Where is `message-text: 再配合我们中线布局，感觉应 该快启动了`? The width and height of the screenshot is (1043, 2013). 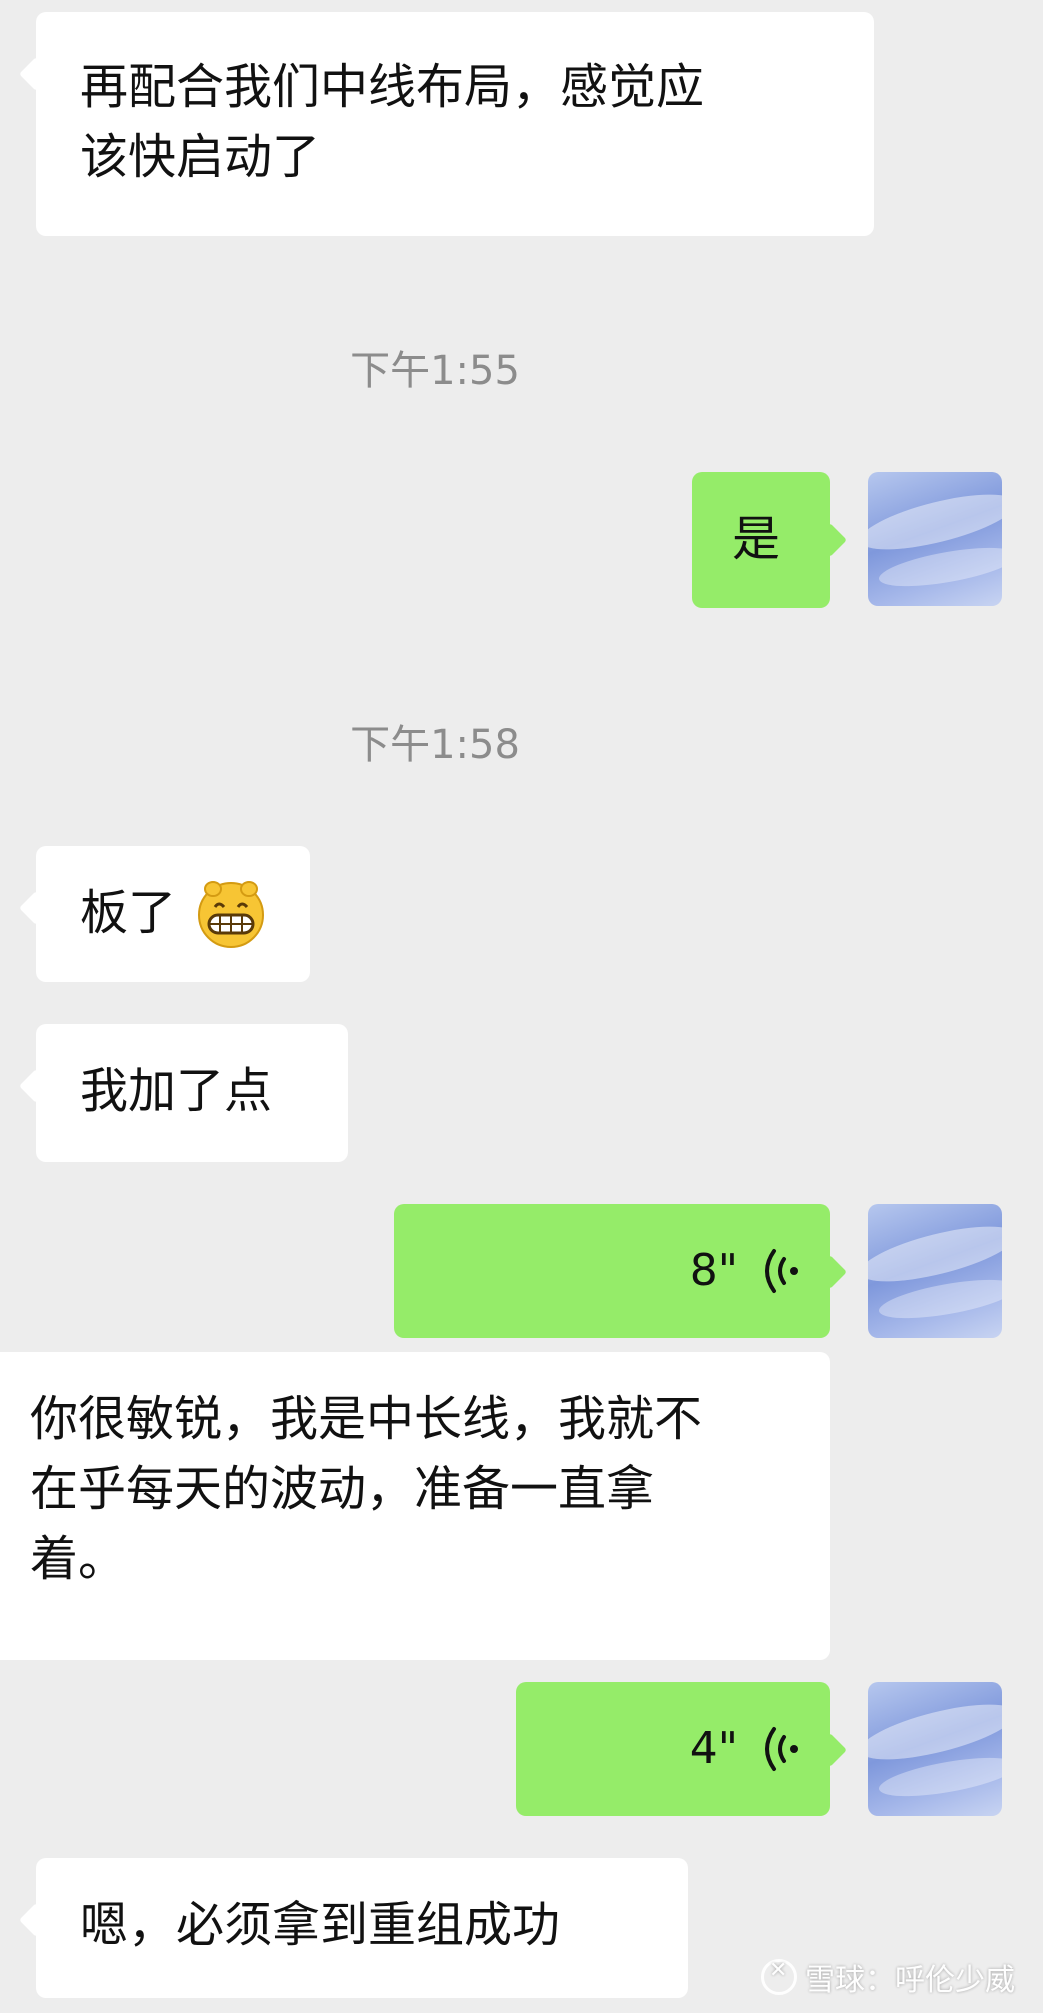 message-text: 再配合我们中线布局，感觉应 该快启动了 is located at coordinates (392, 122).